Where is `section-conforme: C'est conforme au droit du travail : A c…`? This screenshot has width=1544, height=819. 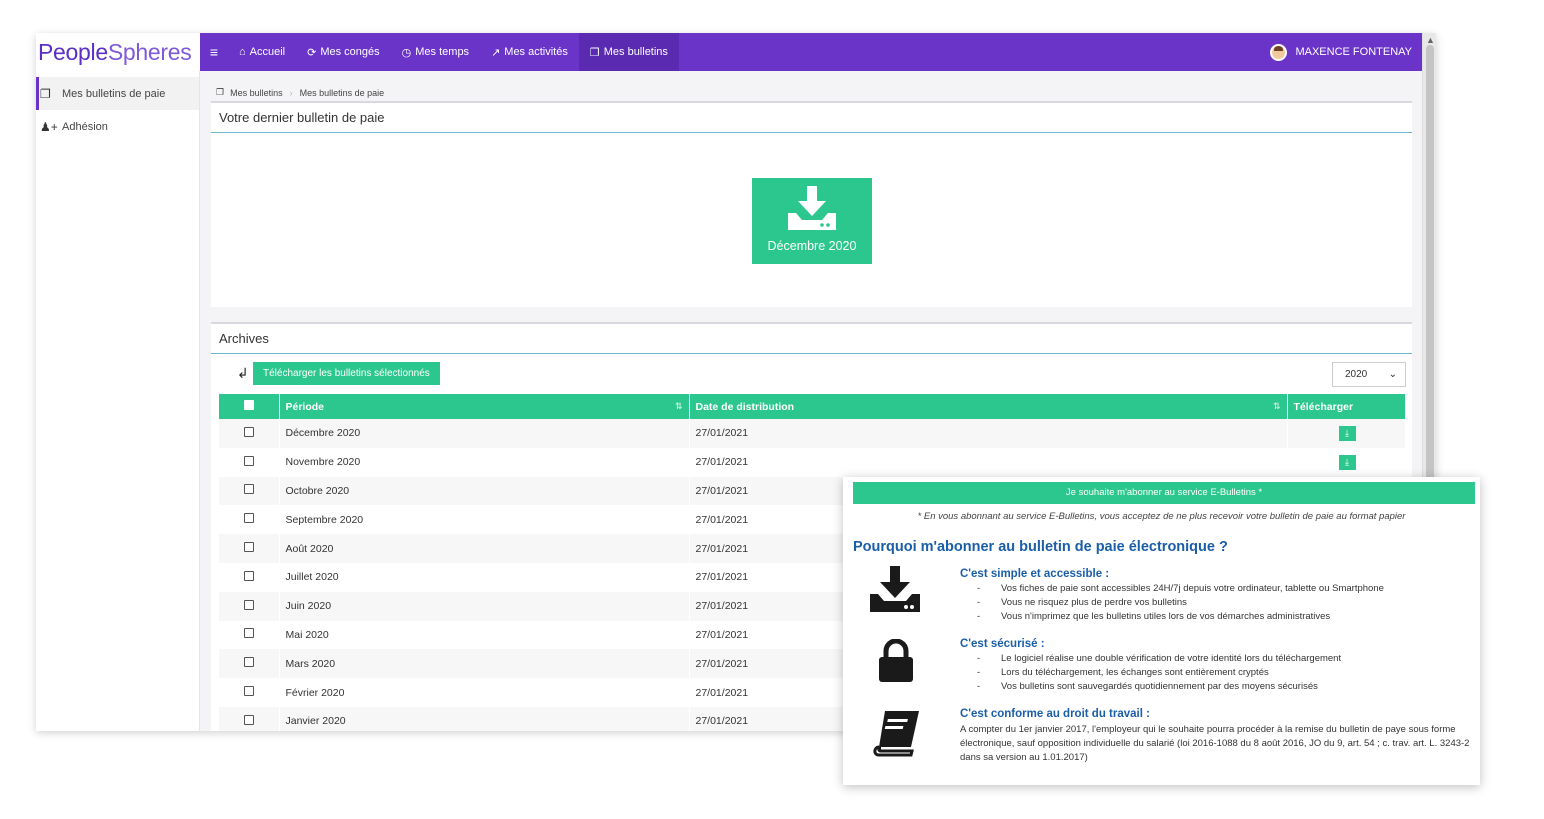
section-conforme: C'est conforme au droit du travail : A c… is located at coordinates (1220, 736).